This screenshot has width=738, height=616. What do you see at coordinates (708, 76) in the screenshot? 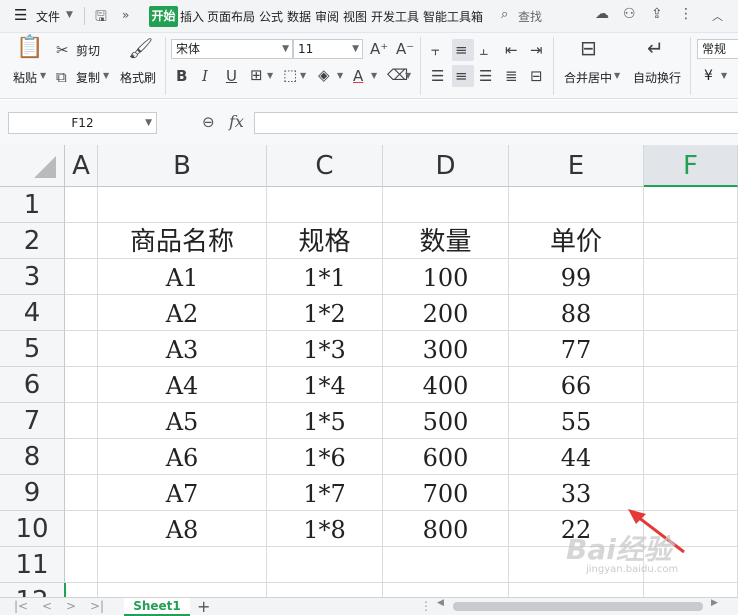
I see `currency-format-button: ¥` at bounding box center [708, 76].